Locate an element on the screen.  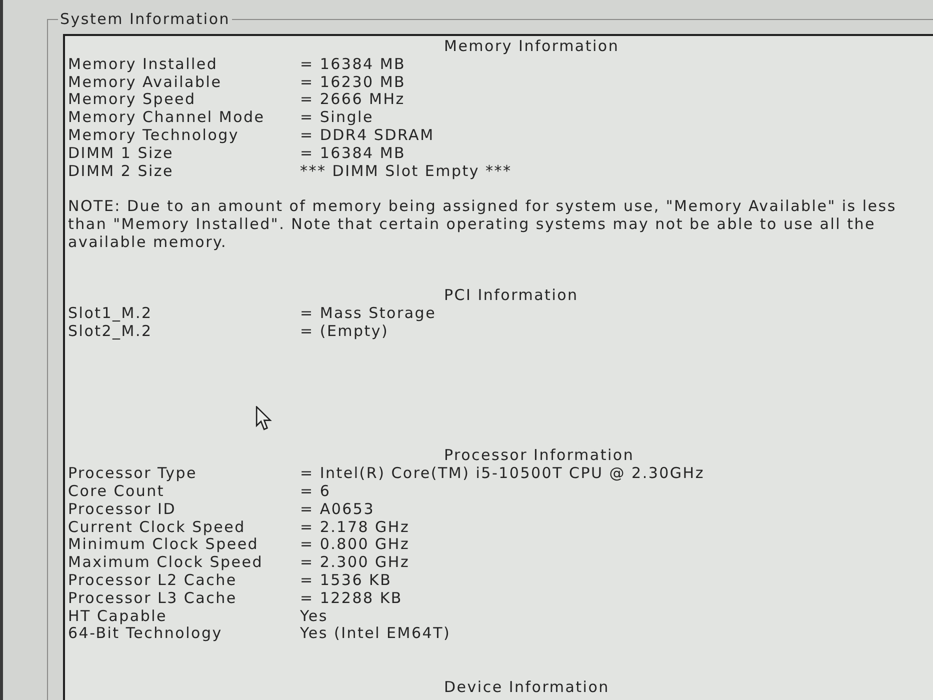
field-value: = 2.300 GHz is located at coordinates (355, 563).